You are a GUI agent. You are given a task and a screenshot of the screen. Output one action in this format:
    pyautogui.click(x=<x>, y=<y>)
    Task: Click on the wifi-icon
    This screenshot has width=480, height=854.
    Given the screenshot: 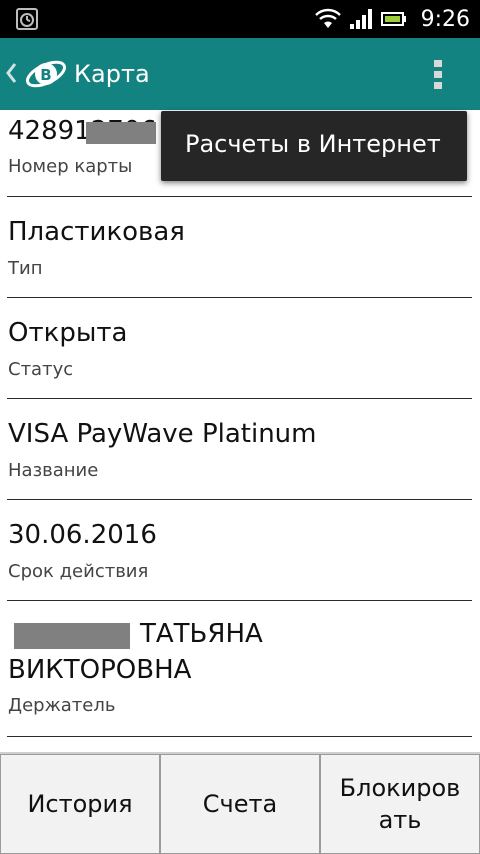 What is the action you would take?
    pyautogui.click(x=327, y=18)
    